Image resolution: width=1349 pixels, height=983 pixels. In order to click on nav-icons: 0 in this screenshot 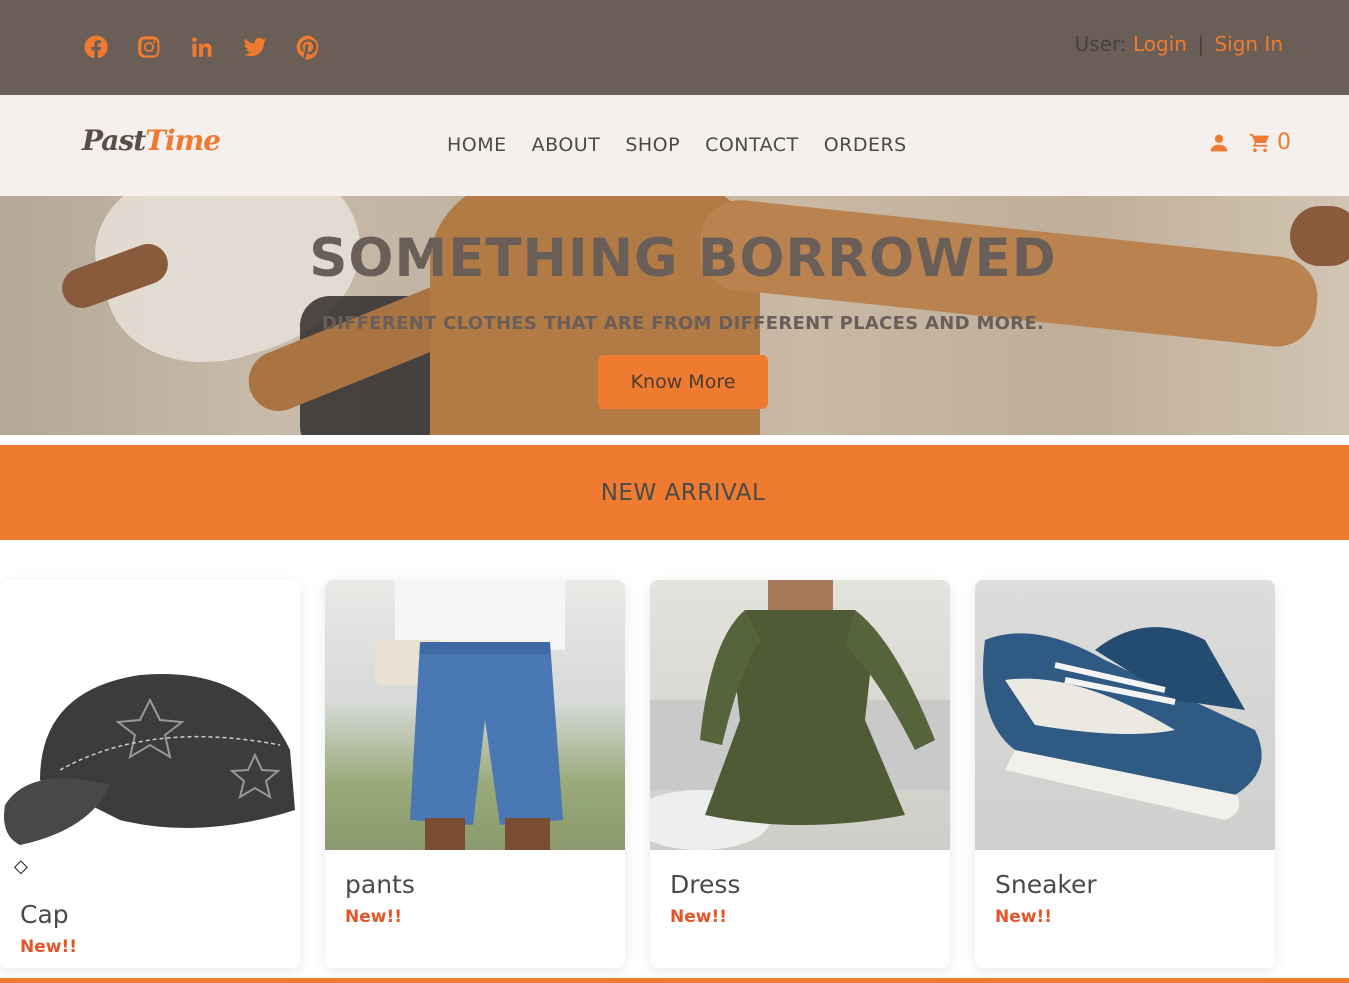, I will do `click(1250, 142)`.